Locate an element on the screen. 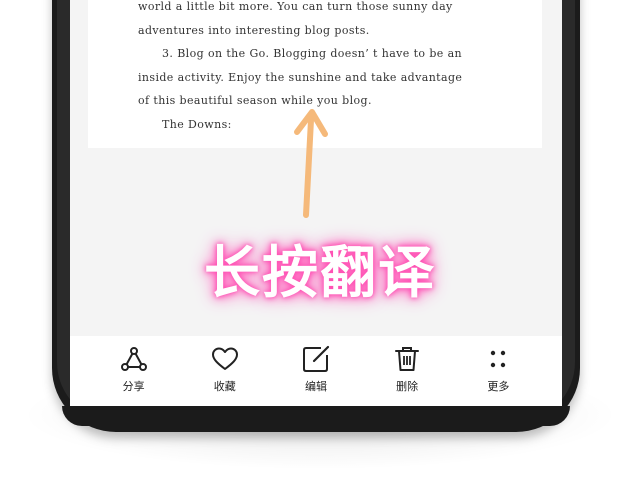  overlay-title: 长按翻译 is located at coordinates (320, 273).